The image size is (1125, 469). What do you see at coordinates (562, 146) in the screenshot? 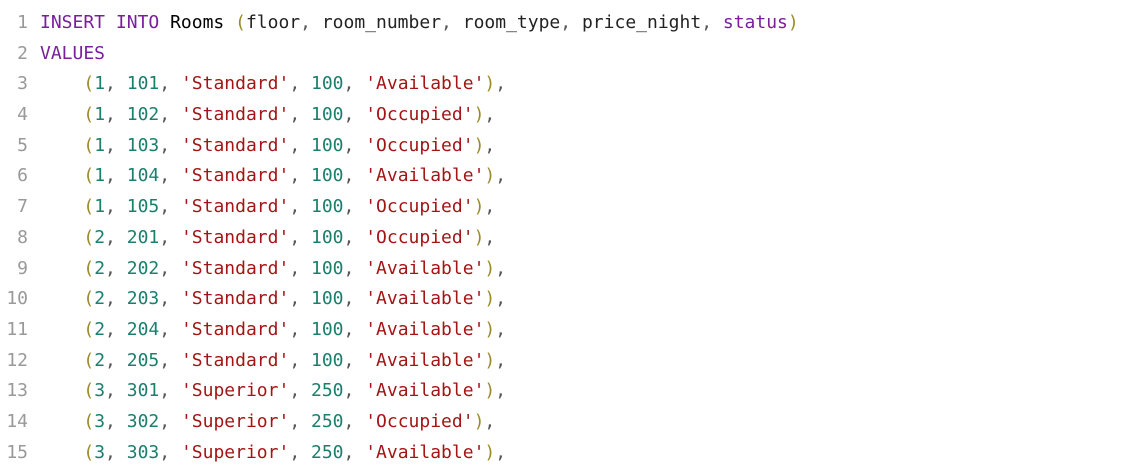
I see `code-line-5: 5 (1, 103, 'Standard', 100, 'Occupied'),` at bounding box center [562, 146].